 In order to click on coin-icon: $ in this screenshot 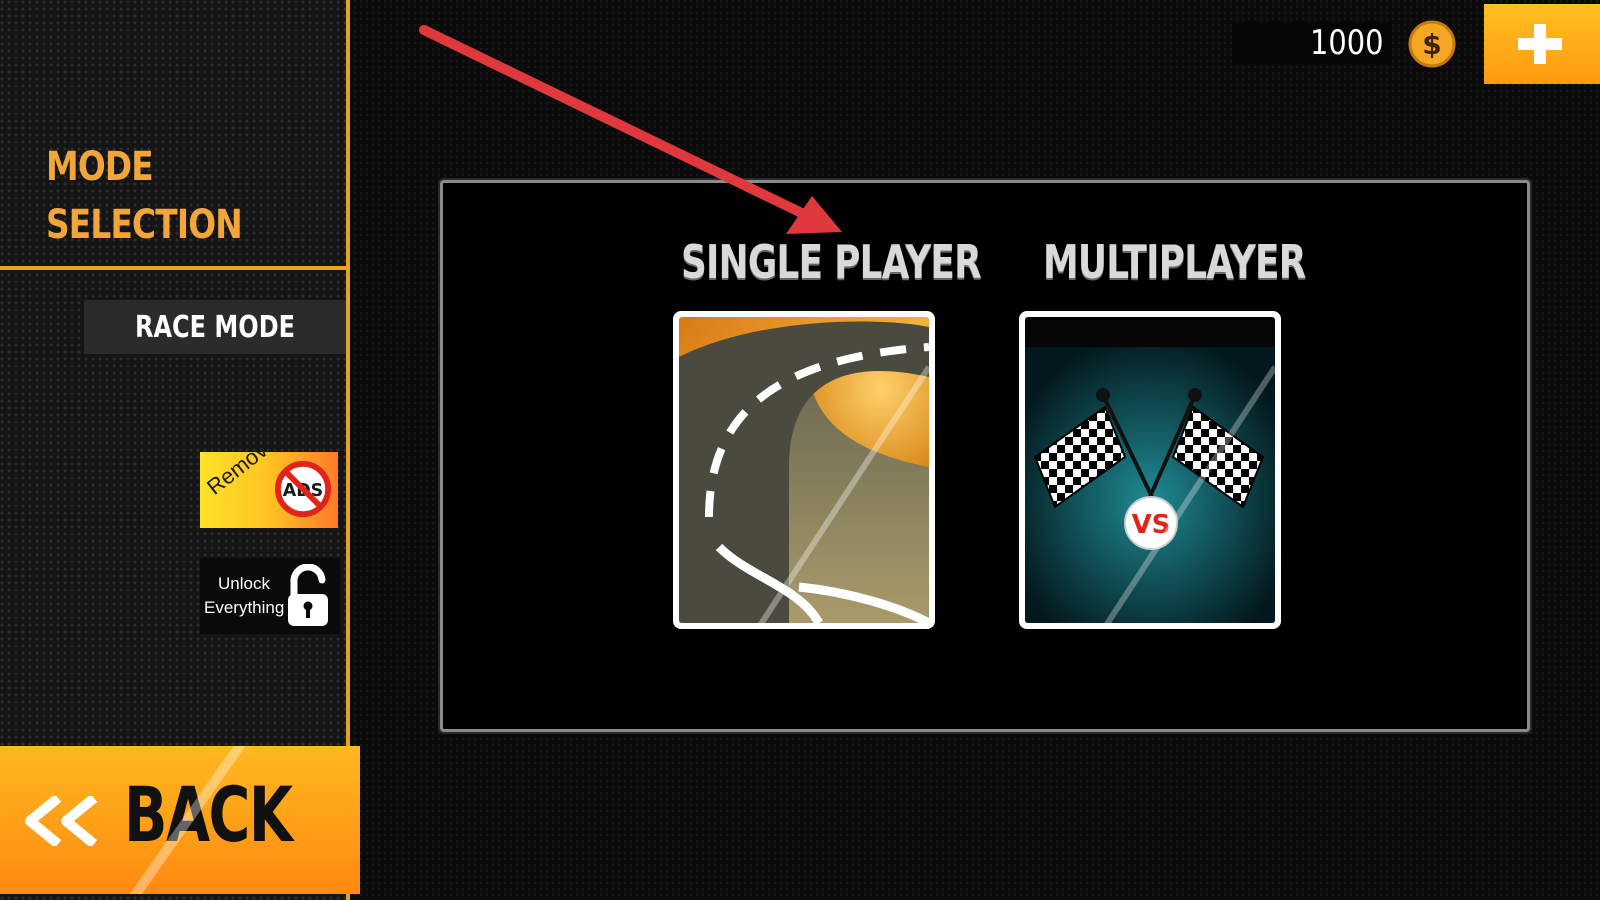, I will do `click(1432, 44)`.